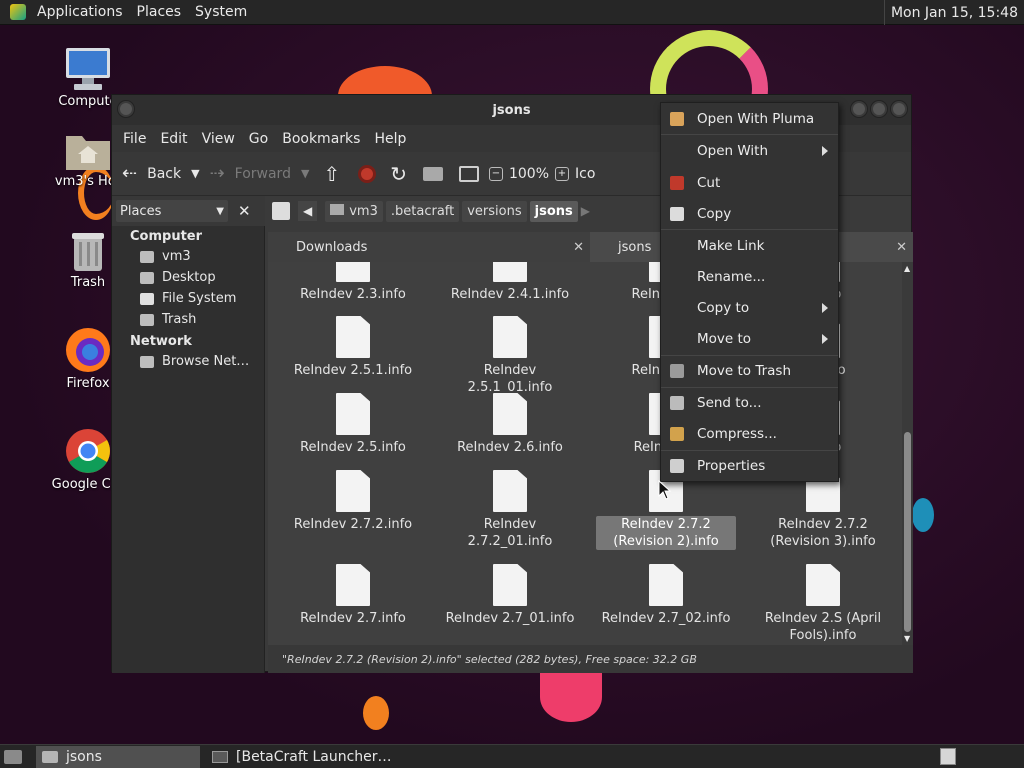 The image size is (1024, 768). I want to click on context-menu-item-move-to: Move to, so click(749, 339).